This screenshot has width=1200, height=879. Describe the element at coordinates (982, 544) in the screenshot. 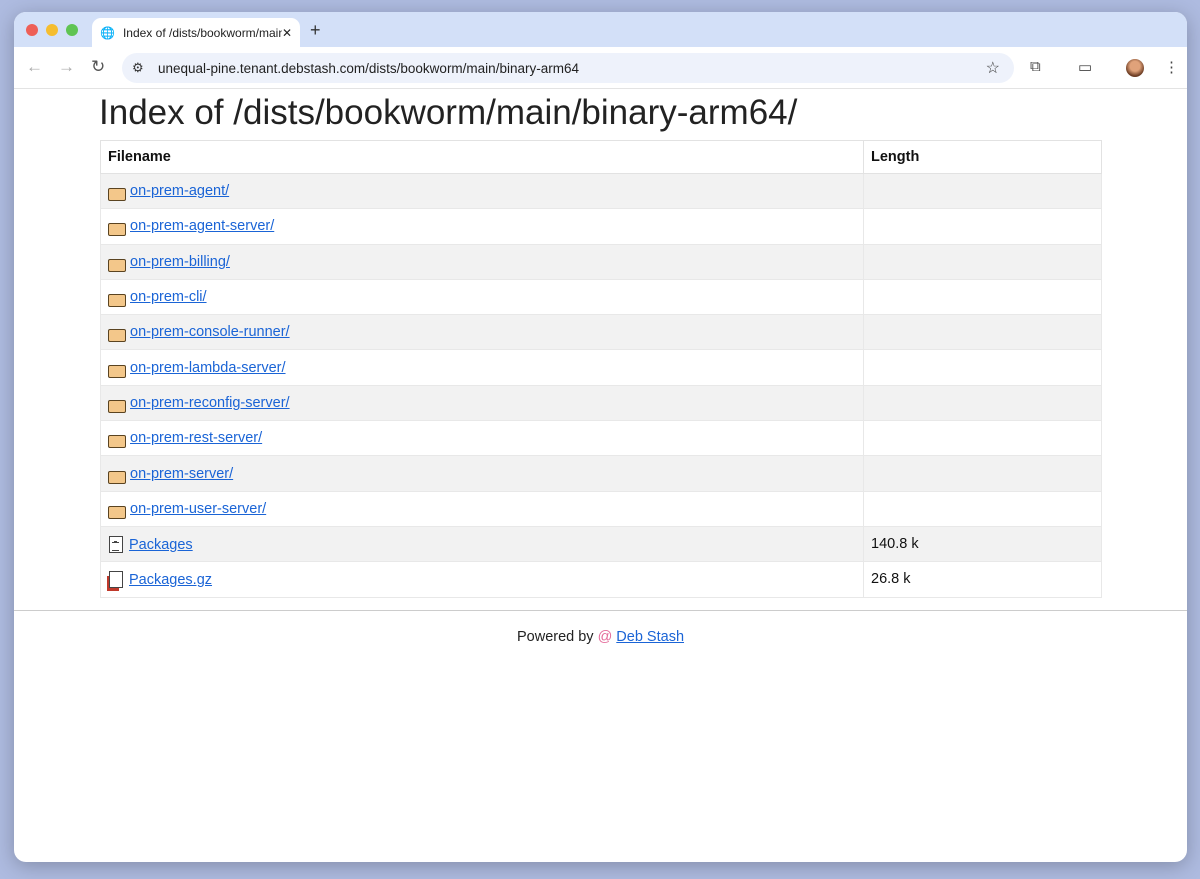

I see `length-cell: 140.8 k` at that location.